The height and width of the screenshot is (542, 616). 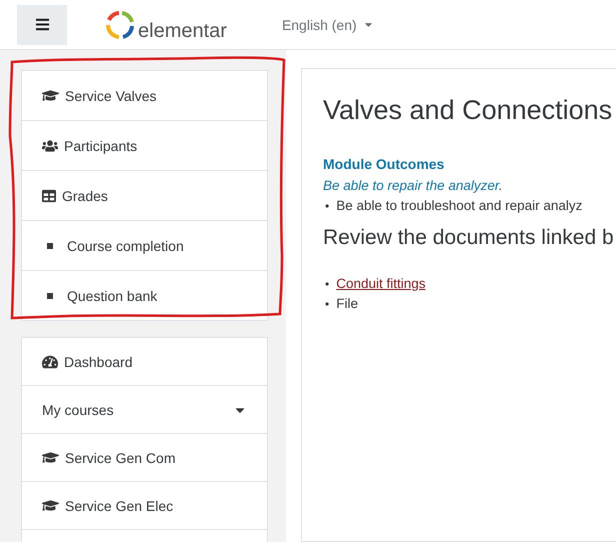 I want to click on logo-text: elementar, so click(x=182, y=30).